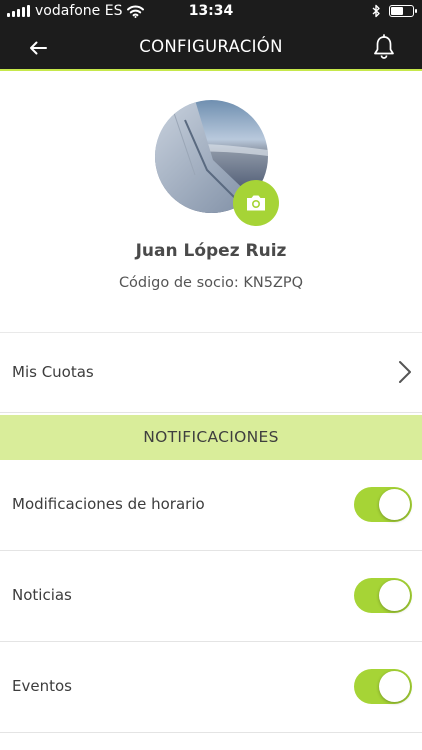 This screenshot has width=422, height=750. I want to click on page-title: CONFIGURACIÓN, so click(211, 46).